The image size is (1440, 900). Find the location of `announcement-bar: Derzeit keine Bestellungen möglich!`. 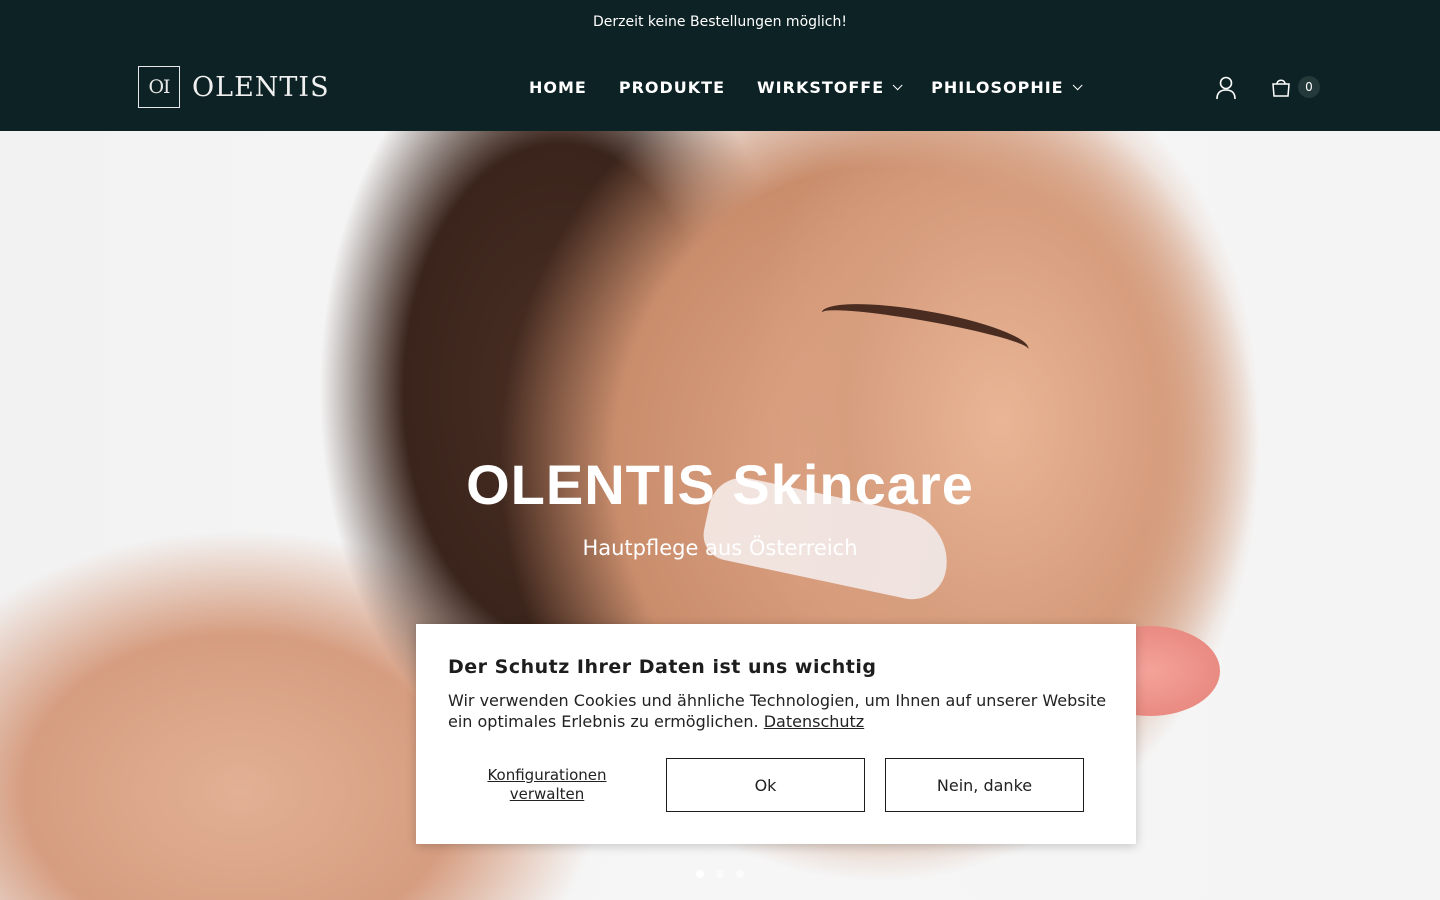

announcement-bar: Derzeit keine Bestellungen möglich! is located at coordinates (720, 22).